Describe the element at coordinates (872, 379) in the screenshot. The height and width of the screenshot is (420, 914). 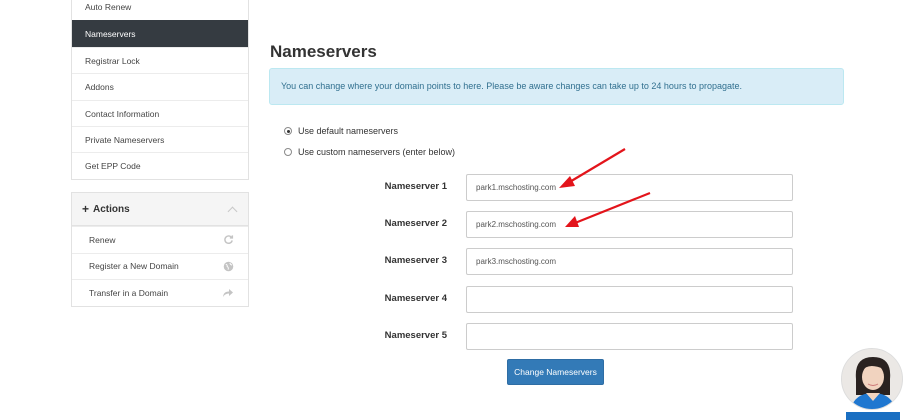
I see `support-agent-avatar` at that location.